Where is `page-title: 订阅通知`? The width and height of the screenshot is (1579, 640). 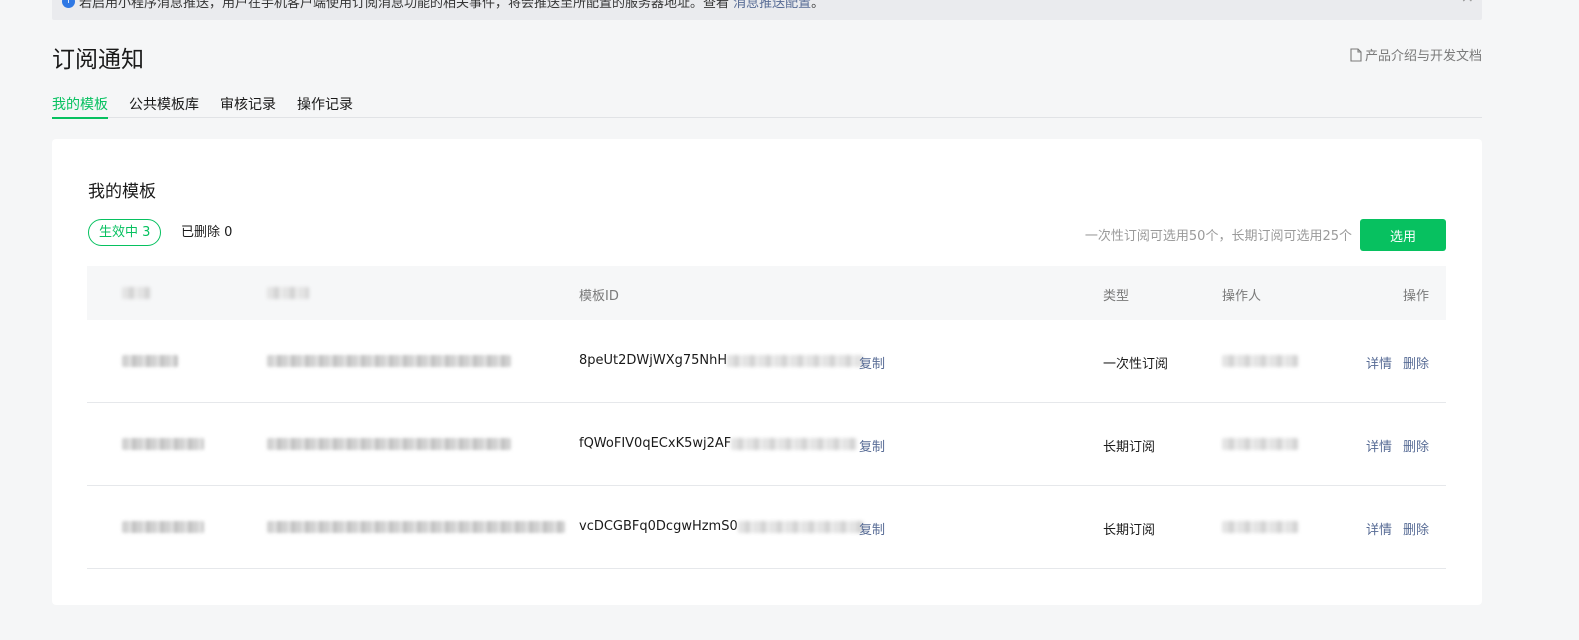 page-title: 订阅通知 is located at coordinates (98, 60).